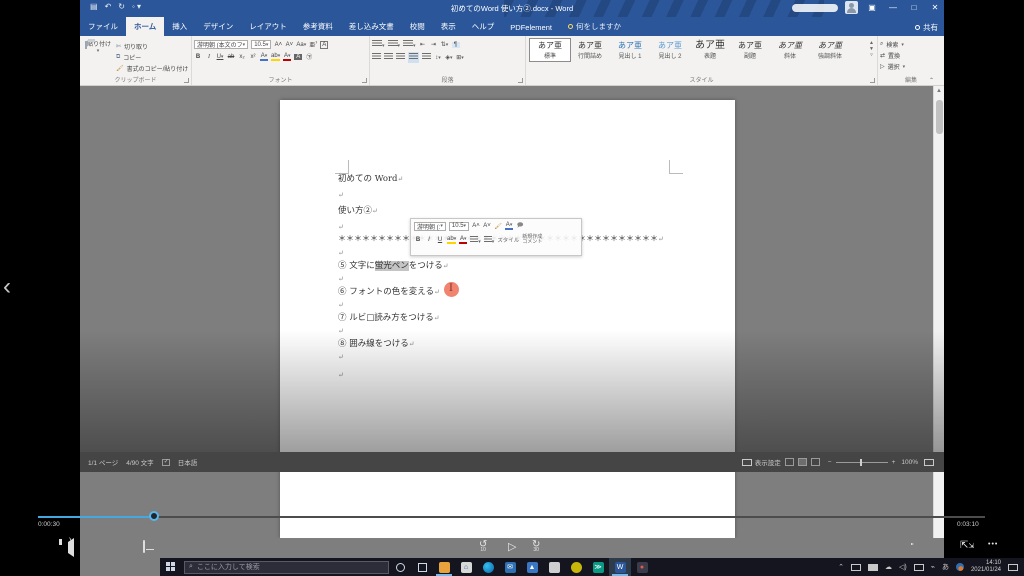  Describe the element at coordinates (426, 57) in the screenshot. I see `distribute-icon` at that location.